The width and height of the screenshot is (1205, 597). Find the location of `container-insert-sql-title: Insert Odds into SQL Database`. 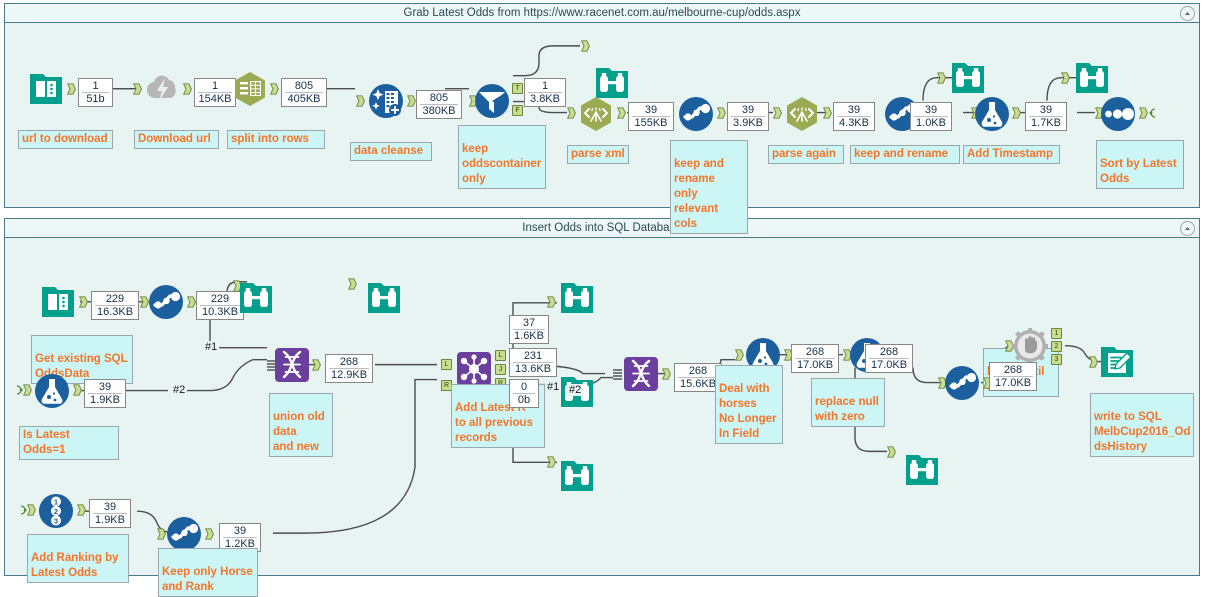

container-insert-sql-title: Insert Odds into SQL Database is located at coordinates (602, 228).